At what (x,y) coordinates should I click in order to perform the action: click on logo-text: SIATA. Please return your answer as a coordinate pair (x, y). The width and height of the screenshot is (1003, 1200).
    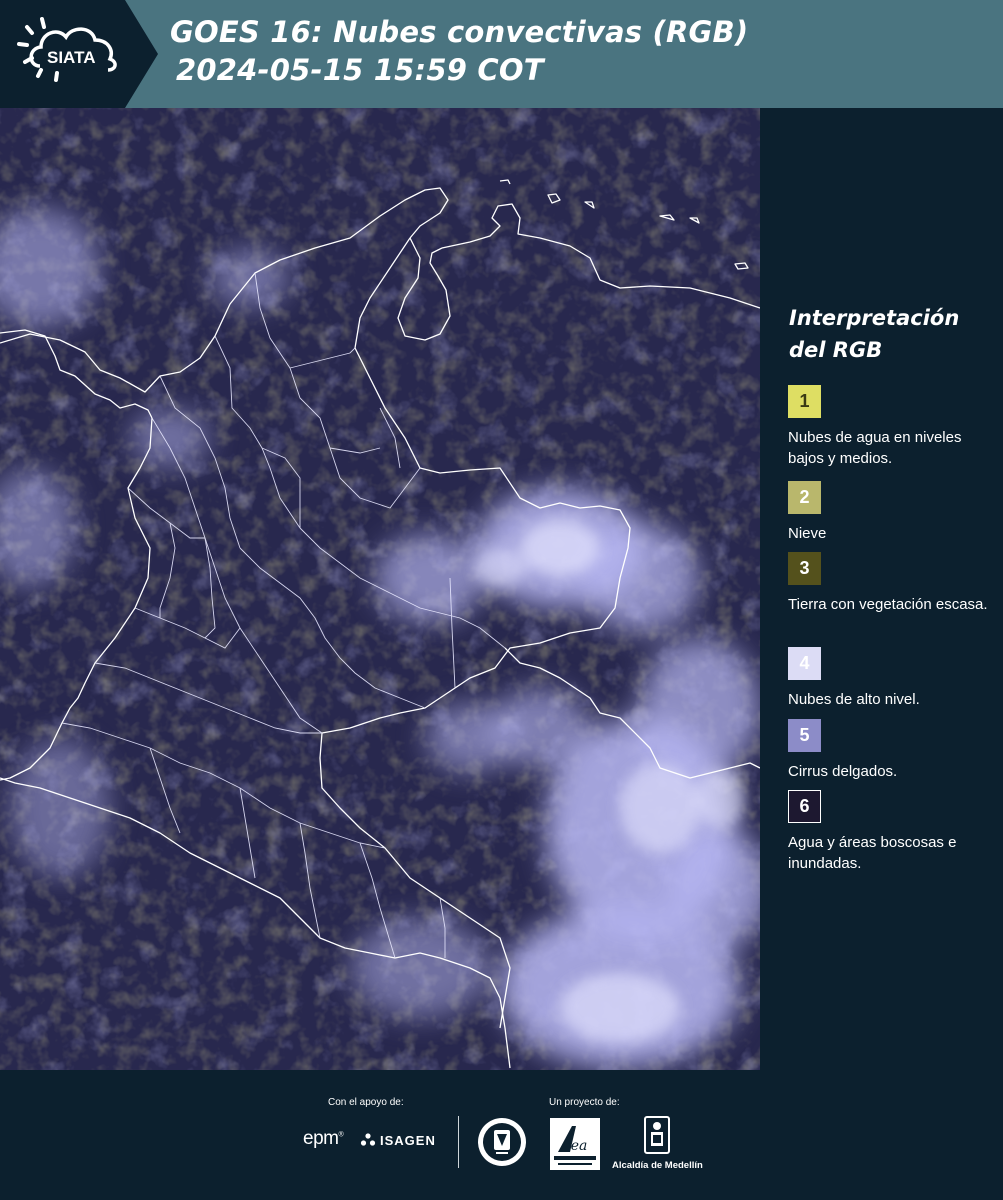
    Looking at the image, I should click on (71, 57).